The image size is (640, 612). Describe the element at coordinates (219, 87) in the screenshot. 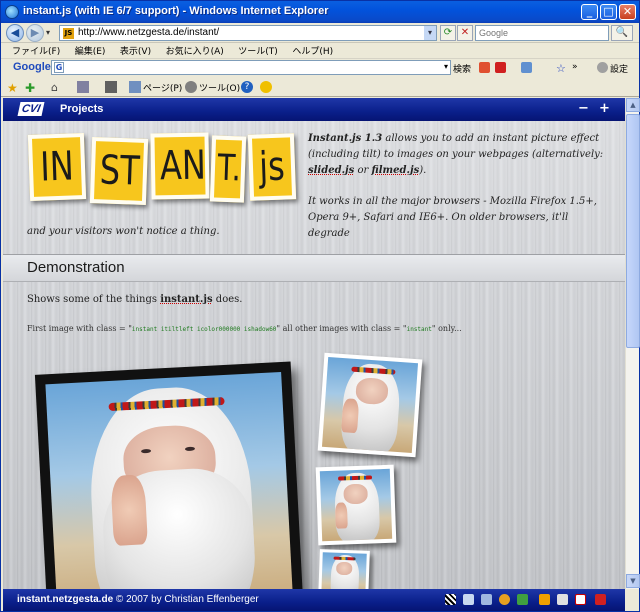

I see `tools-menu: ツール(O)` at that location.